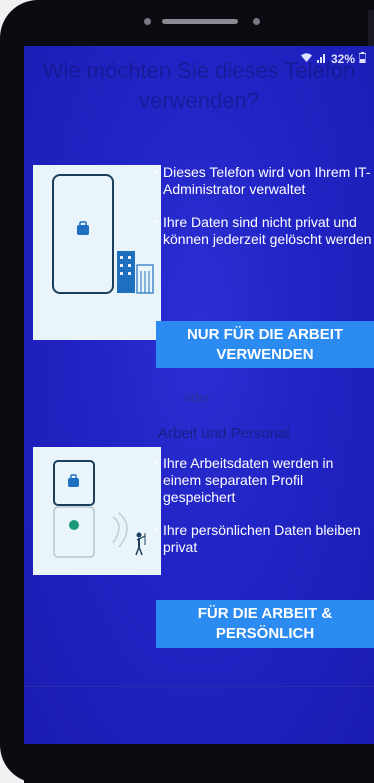  Describe the element at coordinates (97, 511) in the screenshot. I see `work-personal-illustration` at that location.